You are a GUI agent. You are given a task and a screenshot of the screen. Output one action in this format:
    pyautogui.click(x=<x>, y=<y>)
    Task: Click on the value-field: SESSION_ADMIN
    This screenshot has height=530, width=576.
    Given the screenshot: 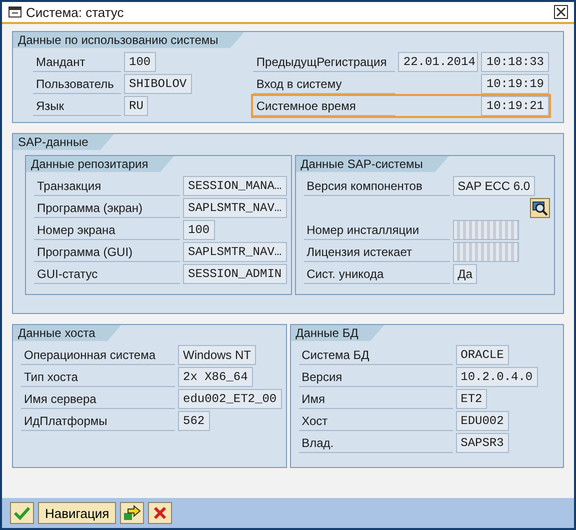 What is the action you would take?
    pyautogui.click(x=235, y=274)
    